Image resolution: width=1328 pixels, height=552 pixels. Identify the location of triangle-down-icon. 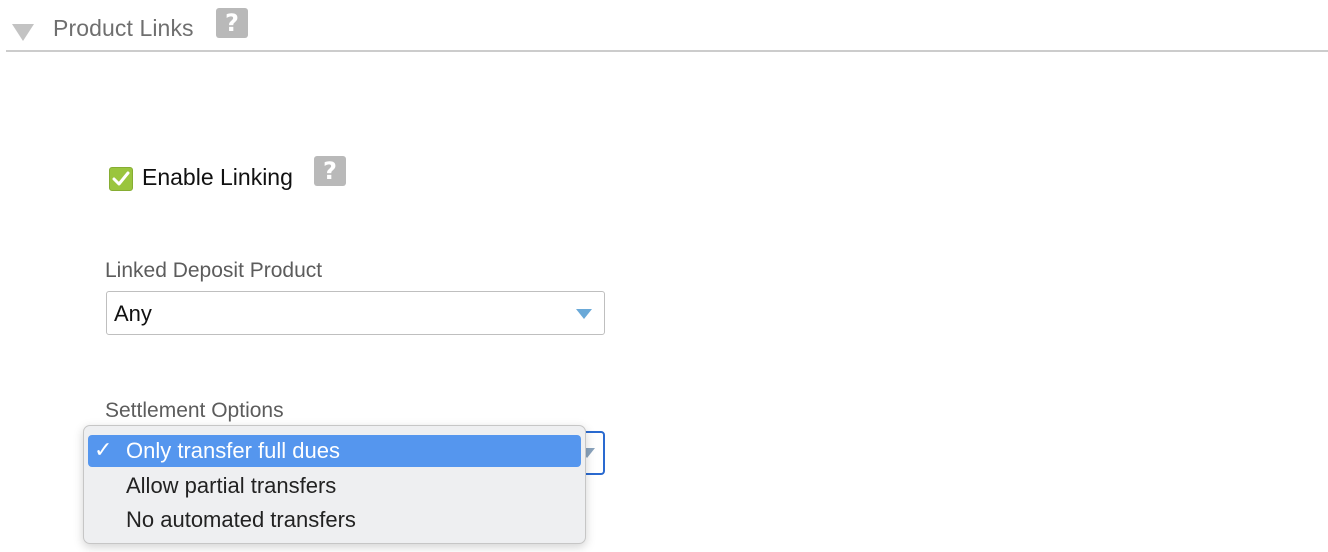
(23, 32).